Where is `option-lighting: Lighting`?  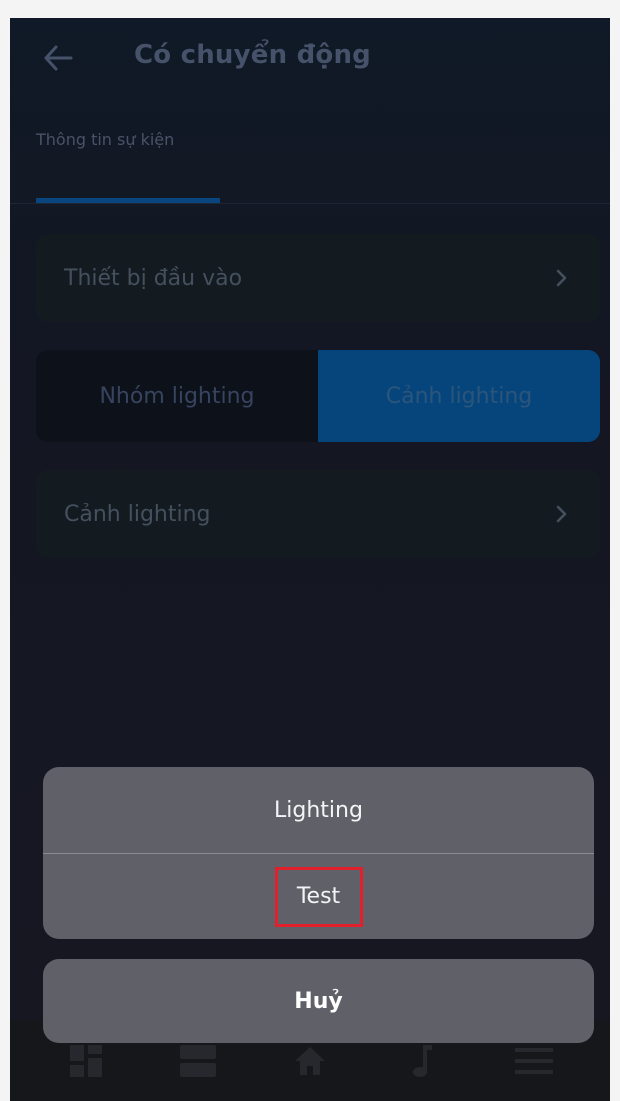 option-lighting: Lighting is located at coordinates (318, 810).